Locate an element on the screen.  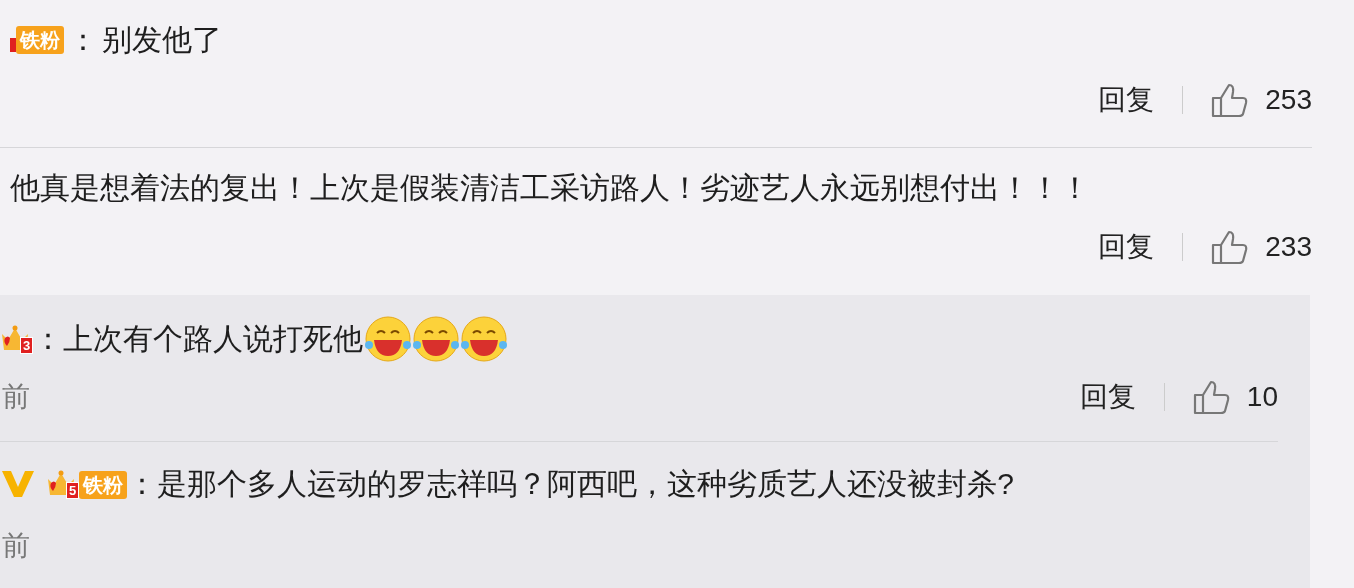
reply-text: 上次有个路人说打死他 is located at coordinates (213, 339).